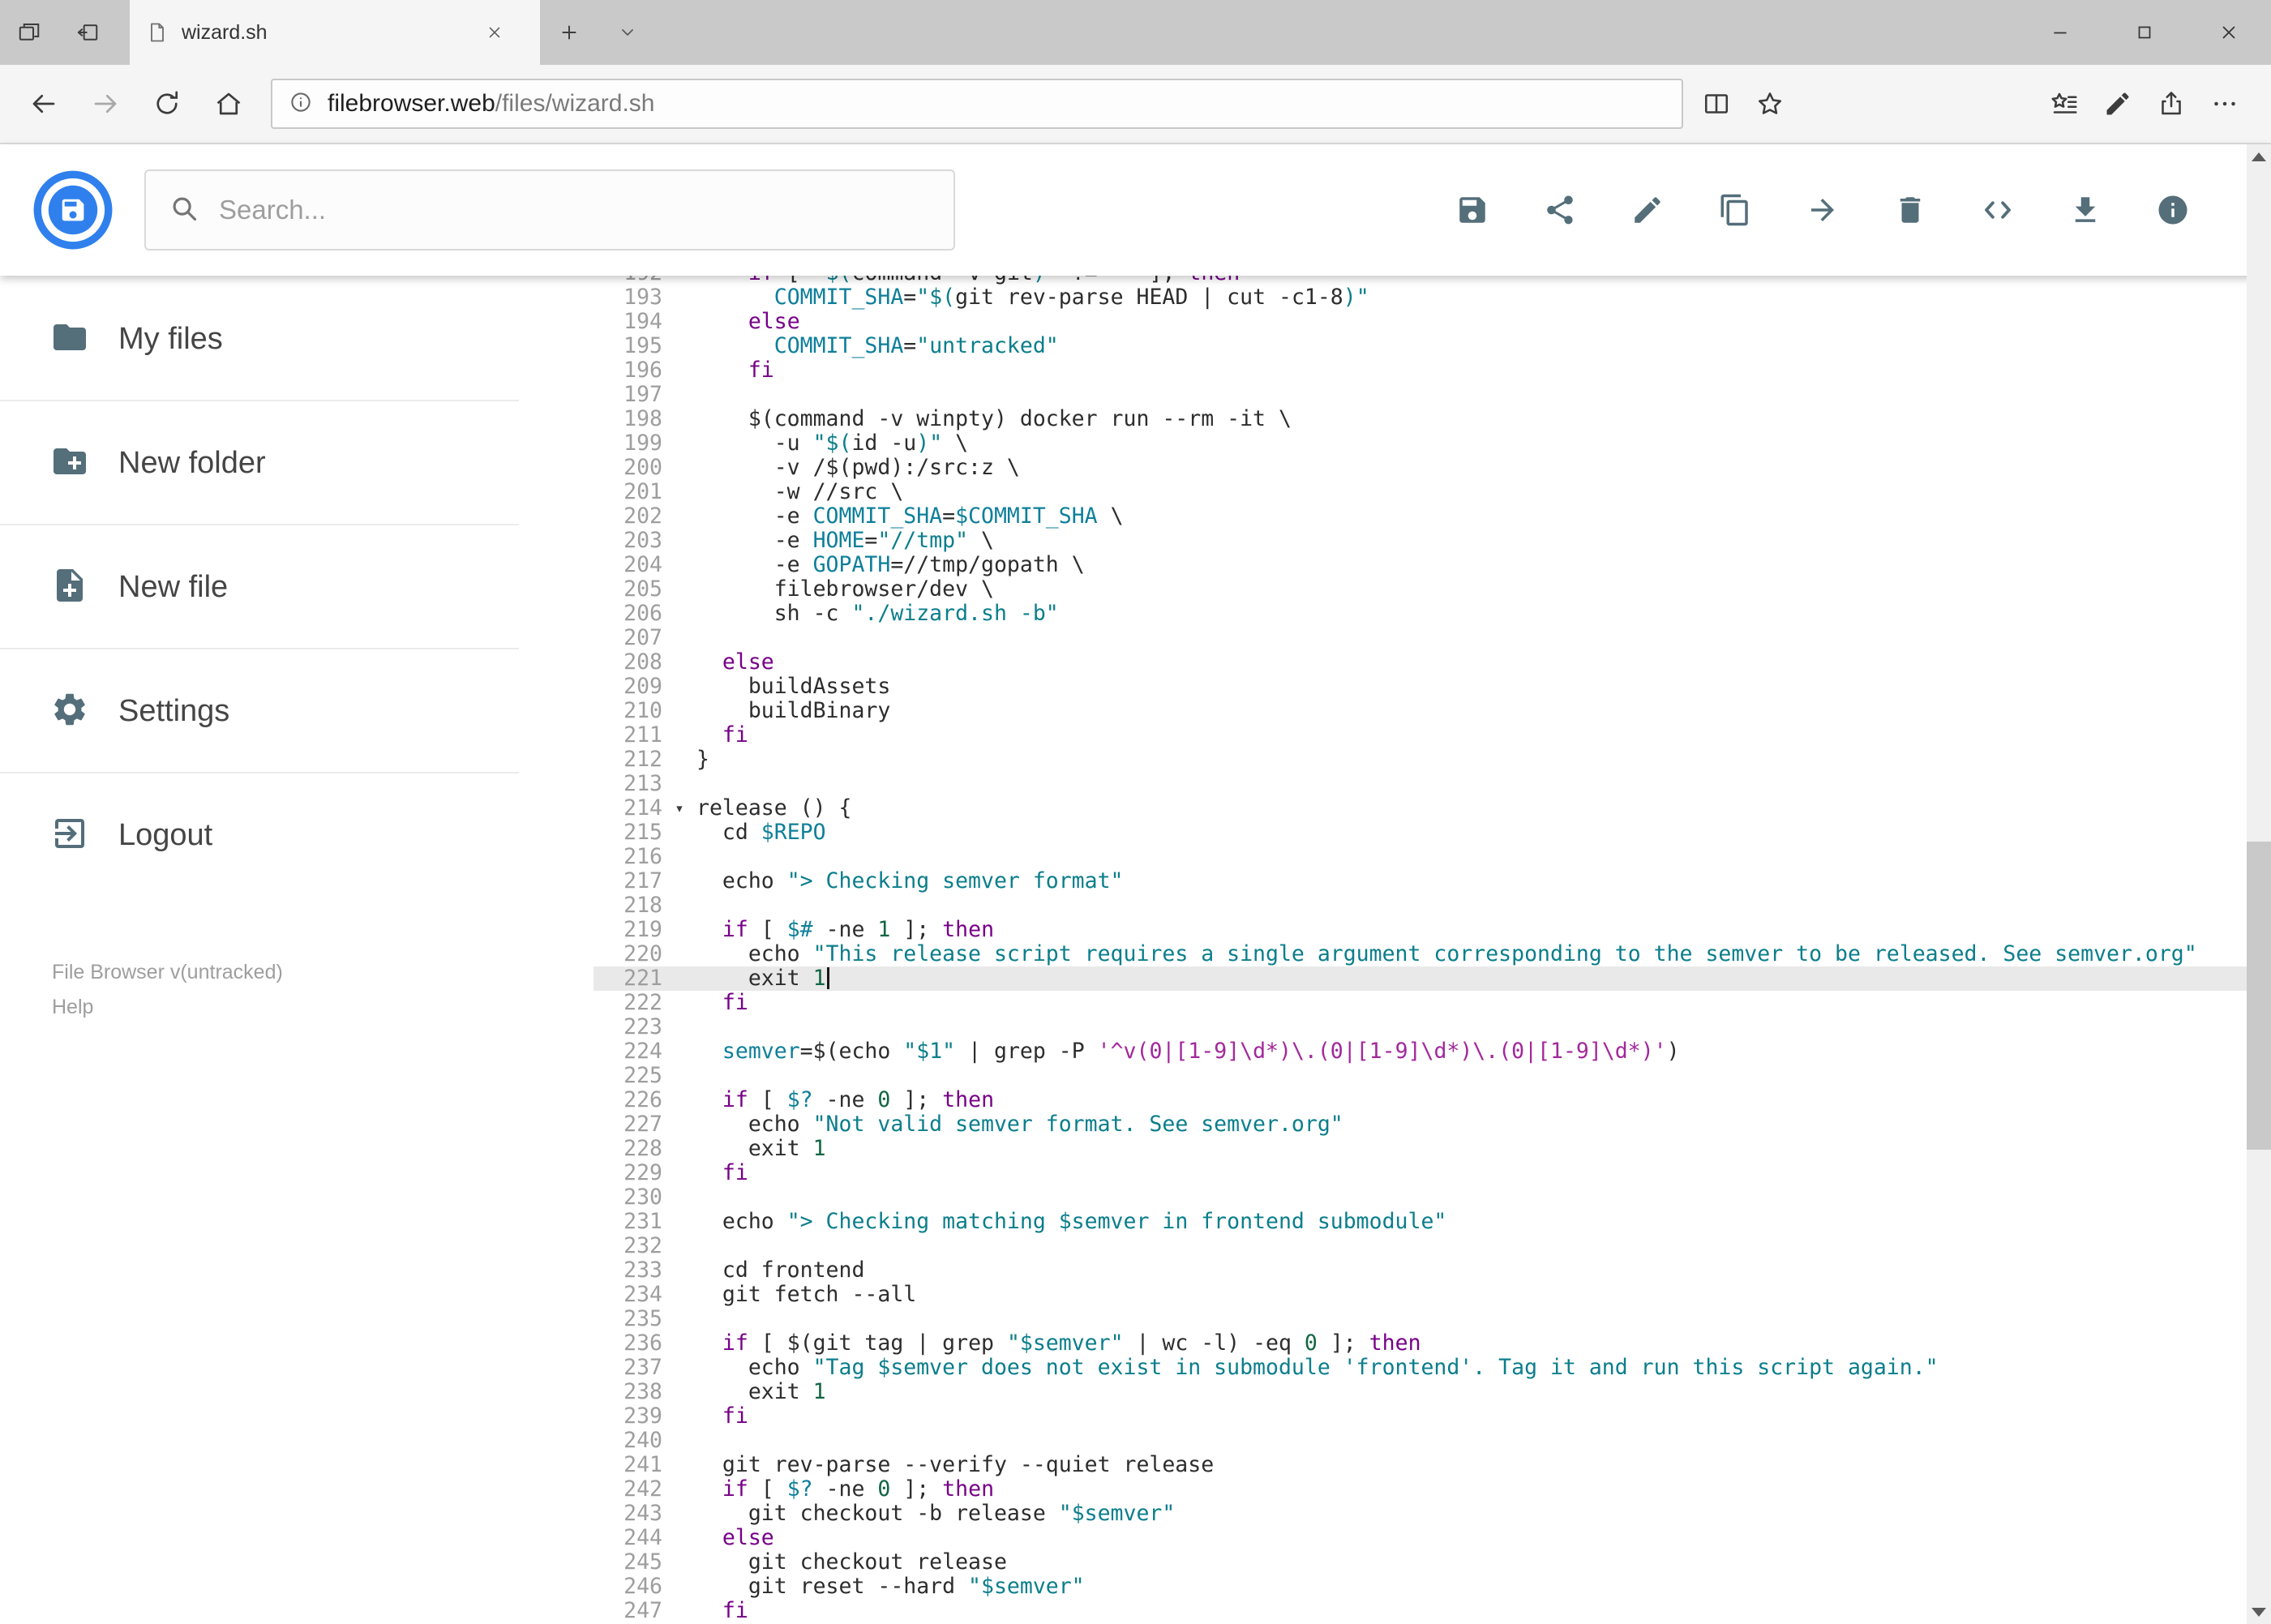 The image size is (2271, 1624). What do you see at coordinates (1420, 322) in the screenshot?
I see `code-line: 194 else` at bounding box center [1420, 322].